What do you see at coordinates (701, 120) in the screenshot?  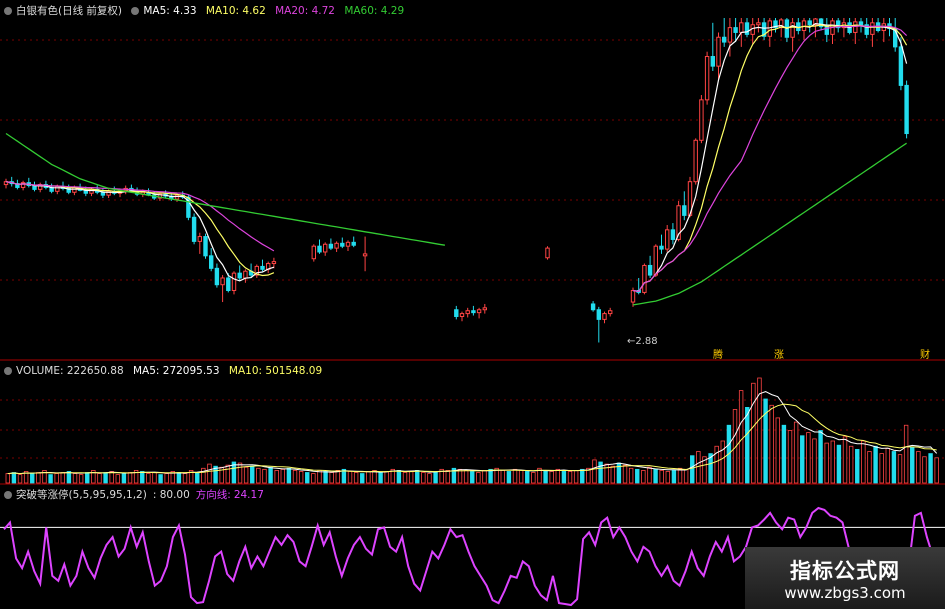 I see `candle-r12` at bounding box center [701, 120].